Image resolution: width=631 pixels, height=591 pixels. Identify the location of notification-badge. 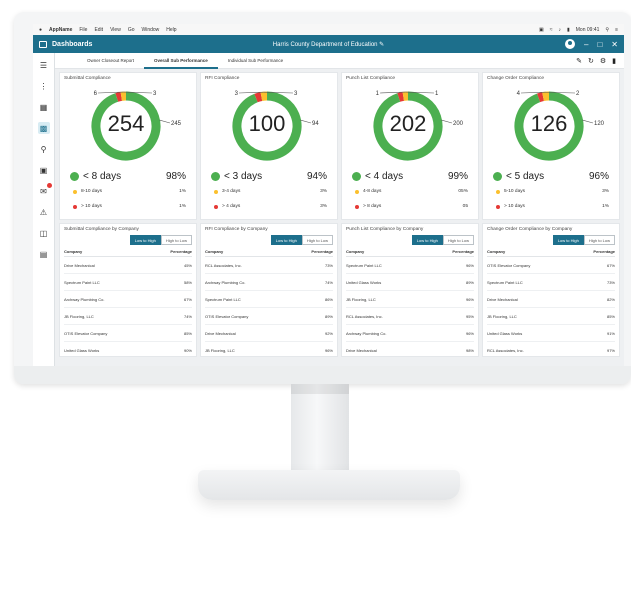
(49, 185).